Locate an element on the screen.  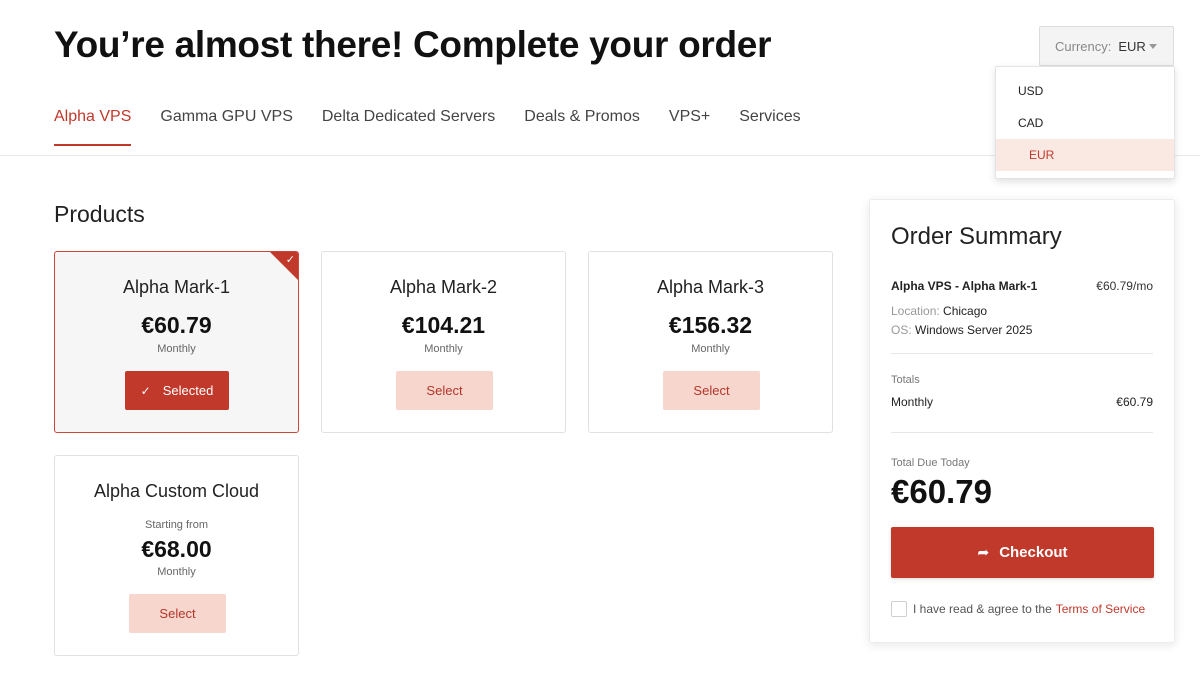
tab-alpha-vps: Alpha VPS is located at coordinates (93, 127).